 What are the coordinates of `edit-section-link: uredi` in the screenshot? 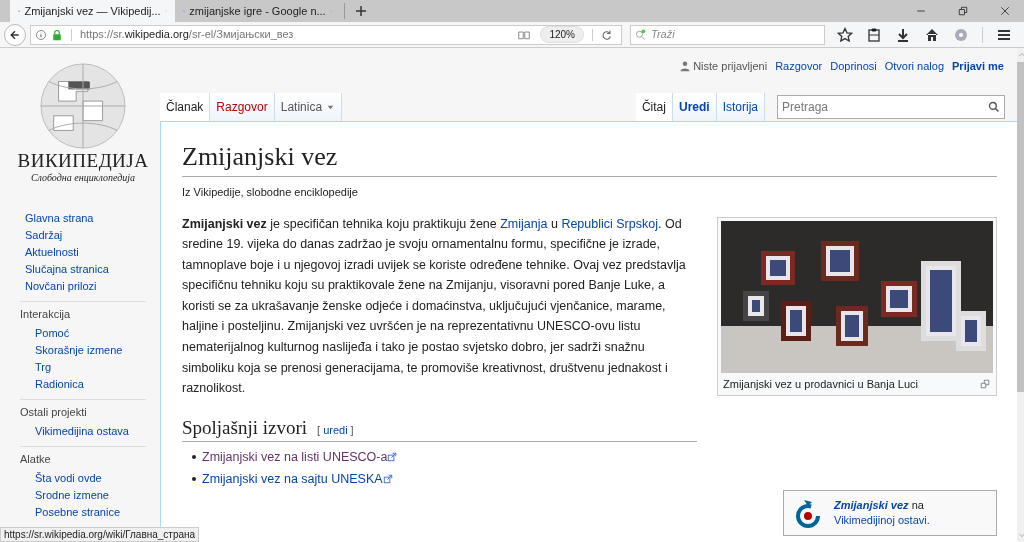 It's located at (335, 430).